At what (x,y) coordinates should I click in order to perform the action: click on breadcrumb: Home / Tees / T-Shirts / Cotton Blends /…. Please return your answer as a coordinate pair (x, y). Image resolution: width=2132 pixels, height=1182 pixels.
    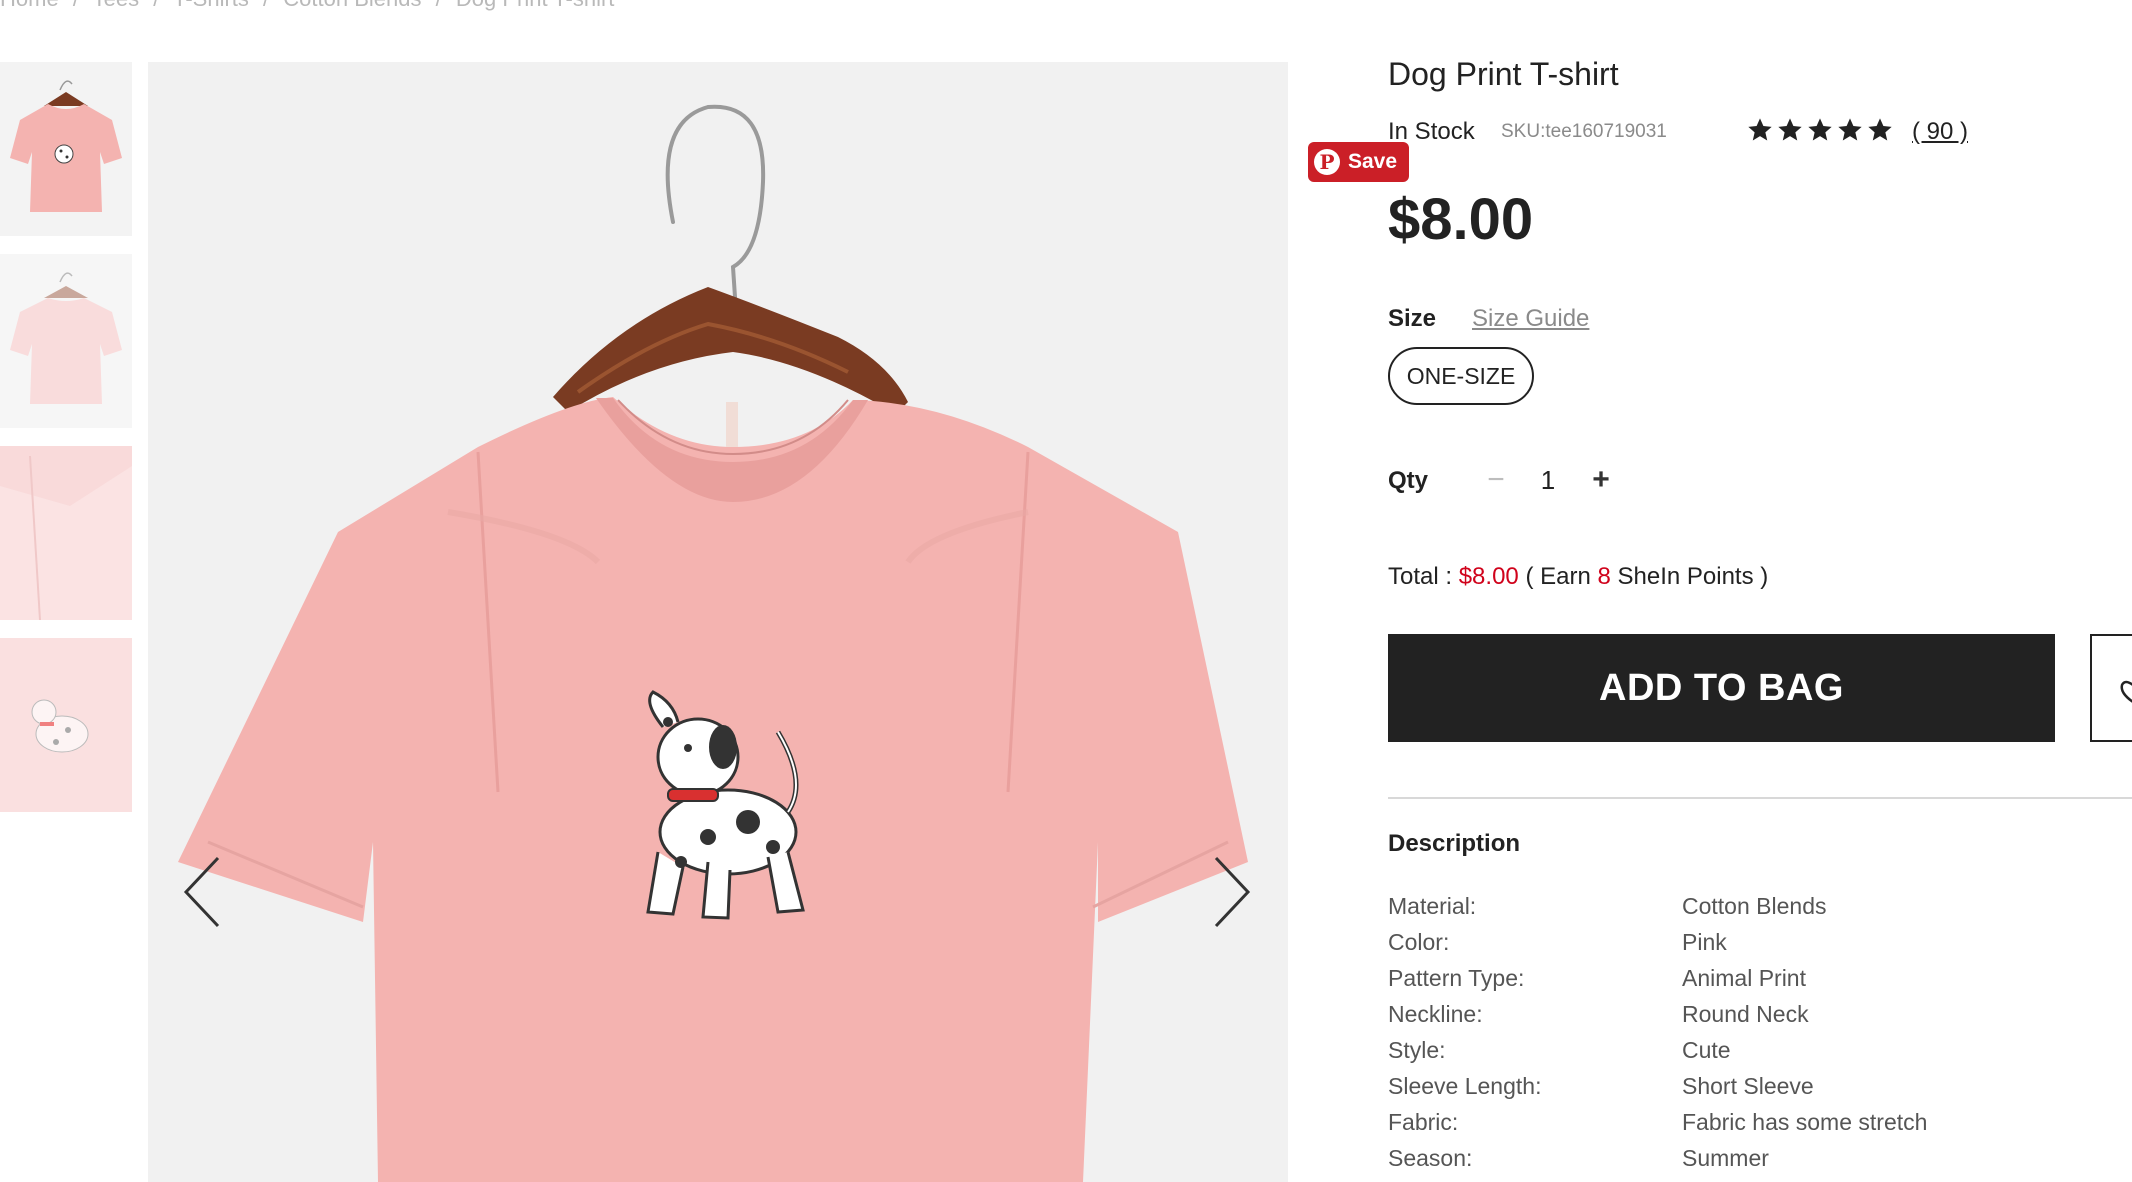
    Looking at the image, I should click on (311, 6).